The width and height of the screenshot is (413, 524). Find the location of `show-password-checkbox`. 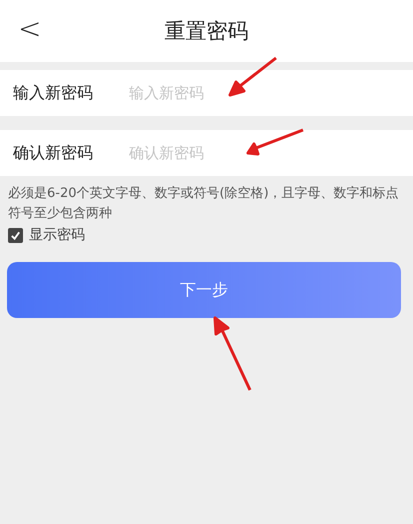

show-password-checkbox is located at coordinates (15, 235).